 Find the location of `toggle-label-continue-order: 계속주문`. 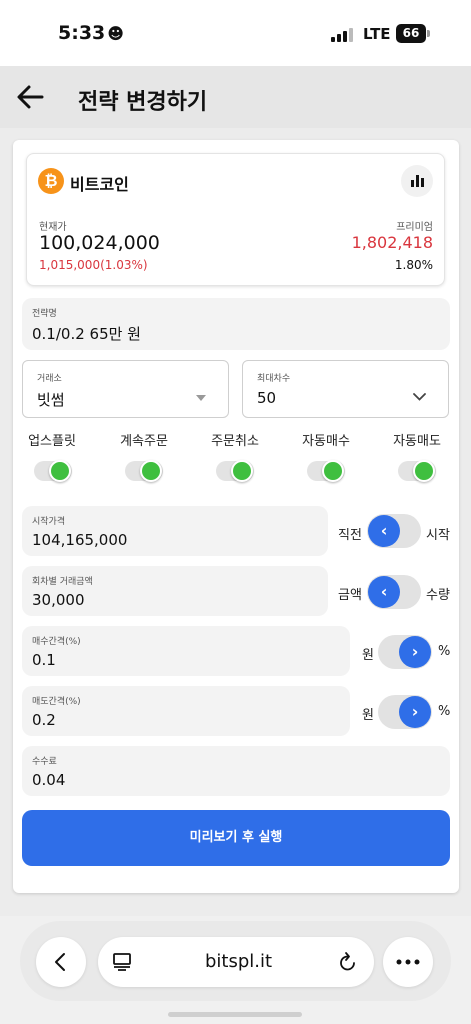

toggle-label-continue-order: 계속주문 is located at coordinates (144, 441).